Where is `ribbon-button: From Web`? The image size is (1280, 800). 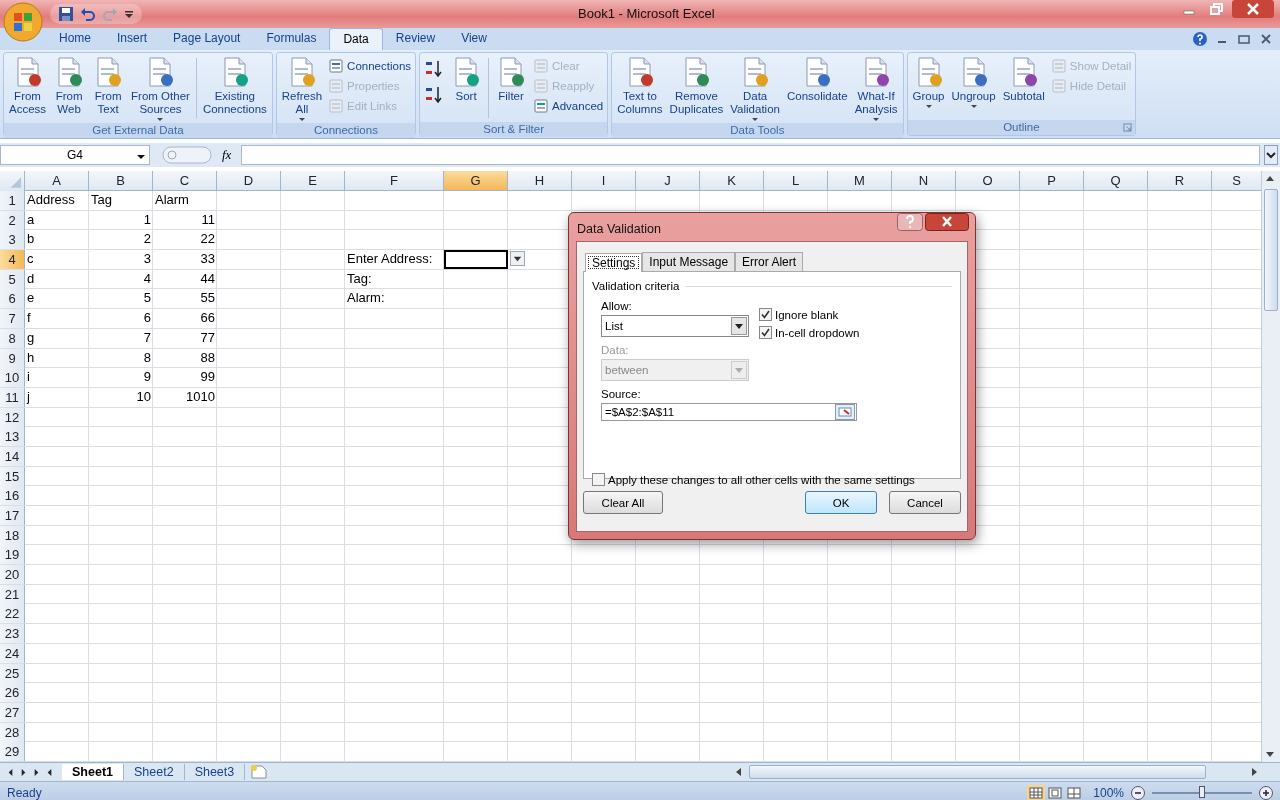 ribbon-button: From Web is located at coordinates (69, 86).